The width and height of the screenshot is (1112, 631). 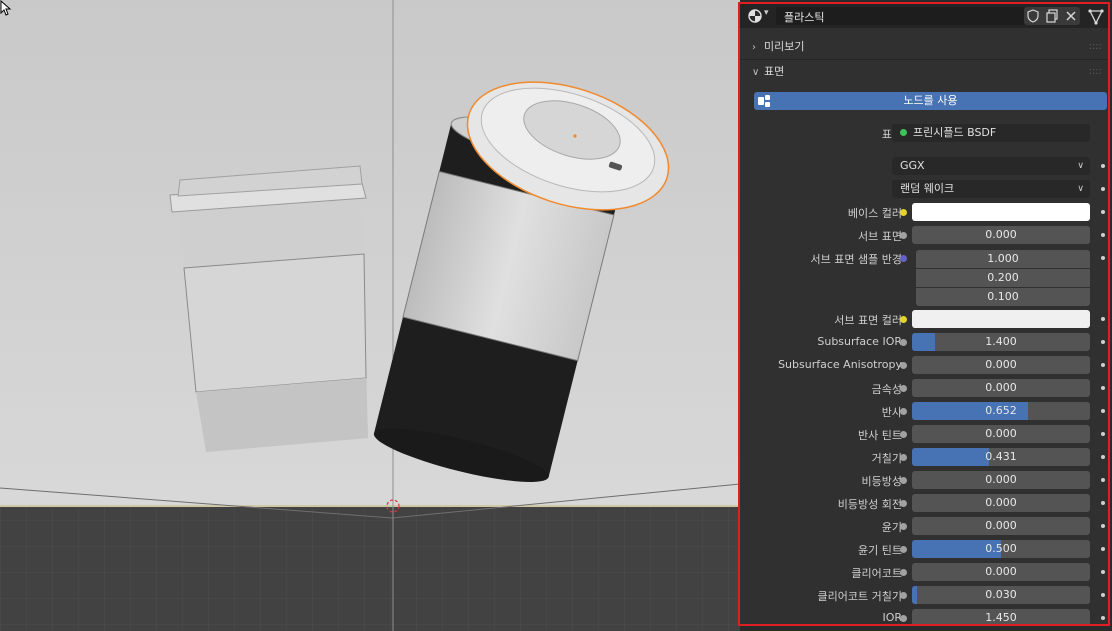 I want to click on subsurface-anisotropy-label: Subsurface Anisotropy, so click(x=840, y=364).